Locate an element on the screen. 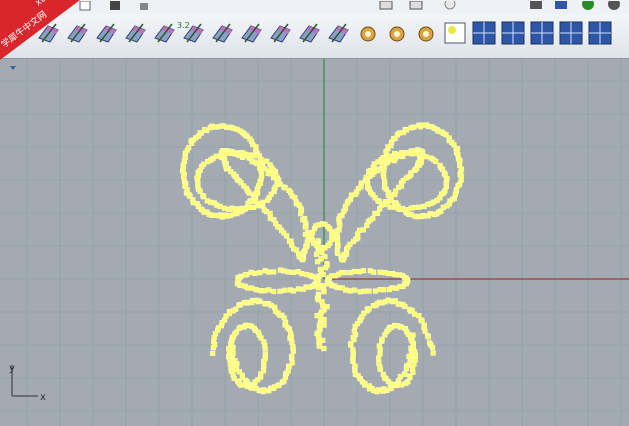 The image size is (629, 426). layout-grid-icon is located at coordinates (542, 33).